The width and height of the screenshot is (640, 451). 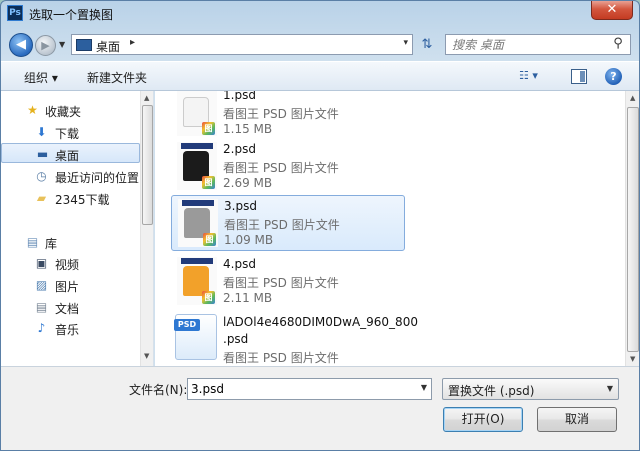 What do you see at coordinates (242, 44) in the screenshot?
I see `address-bar: 桌面 ▸ ▾` at bounding box center [242, 44].